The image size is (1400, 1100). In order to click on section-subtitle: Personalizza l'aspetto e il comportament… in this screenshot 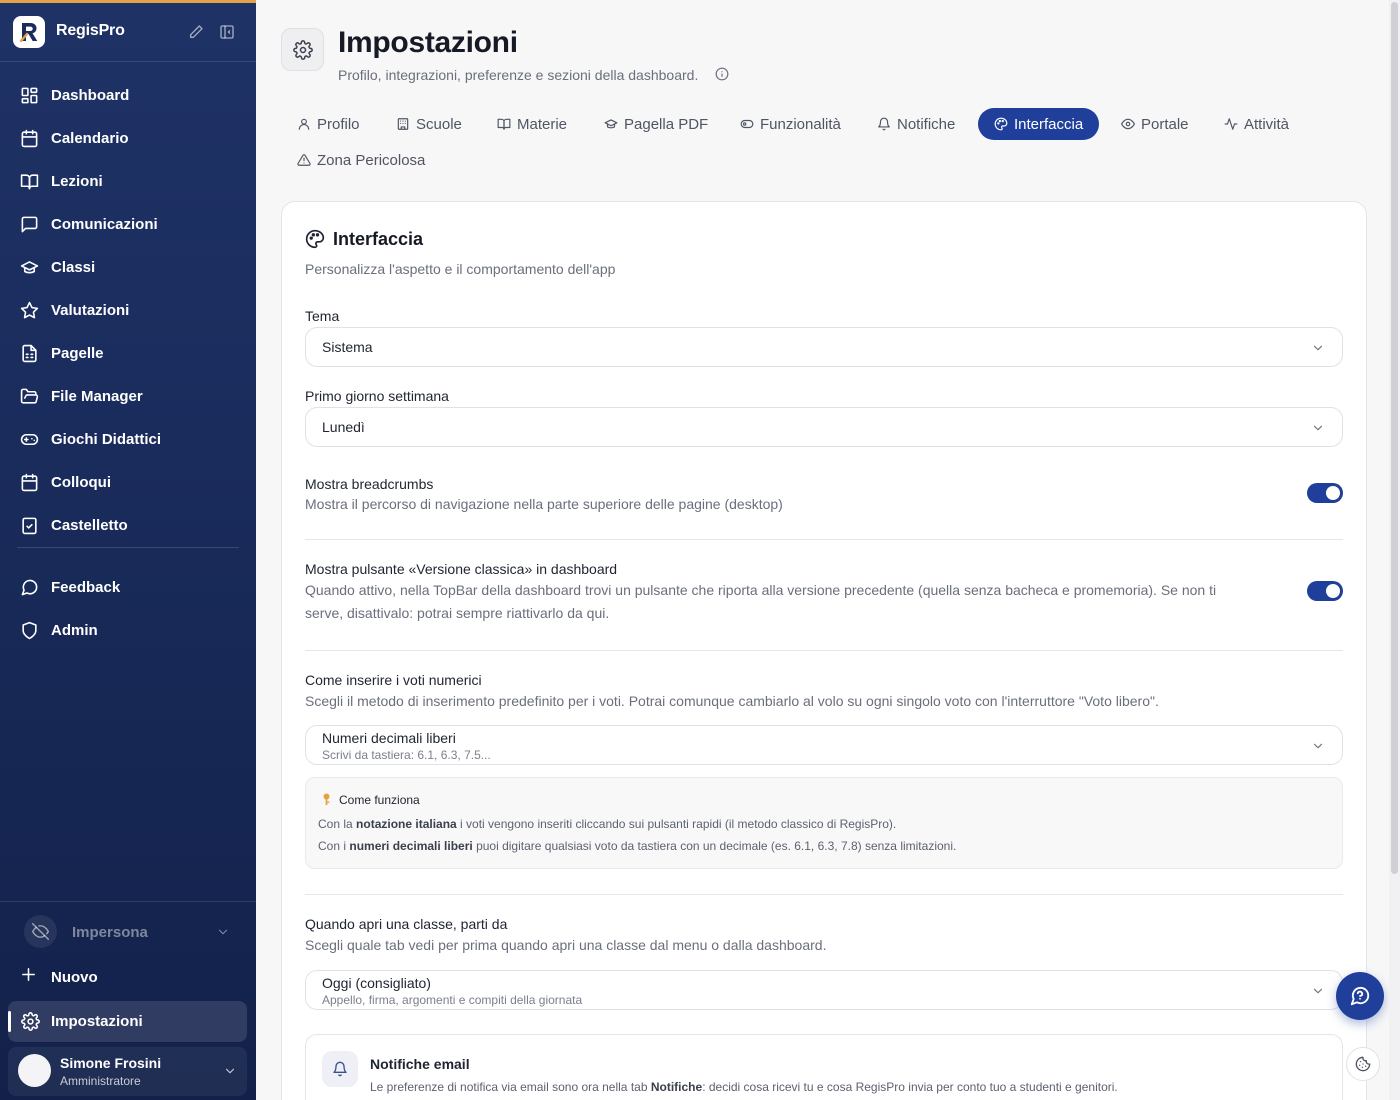, I will do `click(460, 269)`.